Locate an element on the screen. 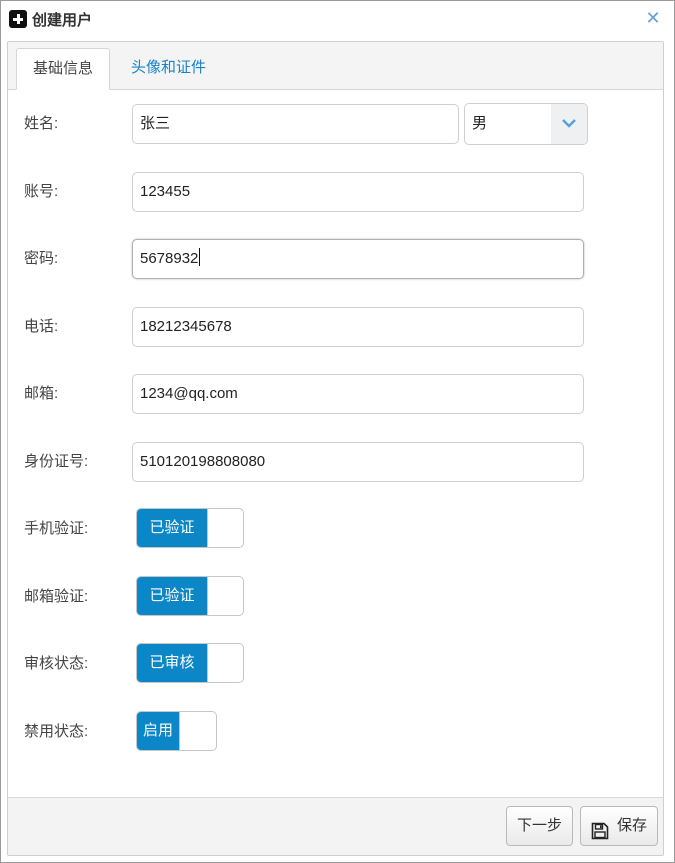 The height and width of the screenshot is (863, 675). gender-value: 男 is located at coordinates (480, 123).